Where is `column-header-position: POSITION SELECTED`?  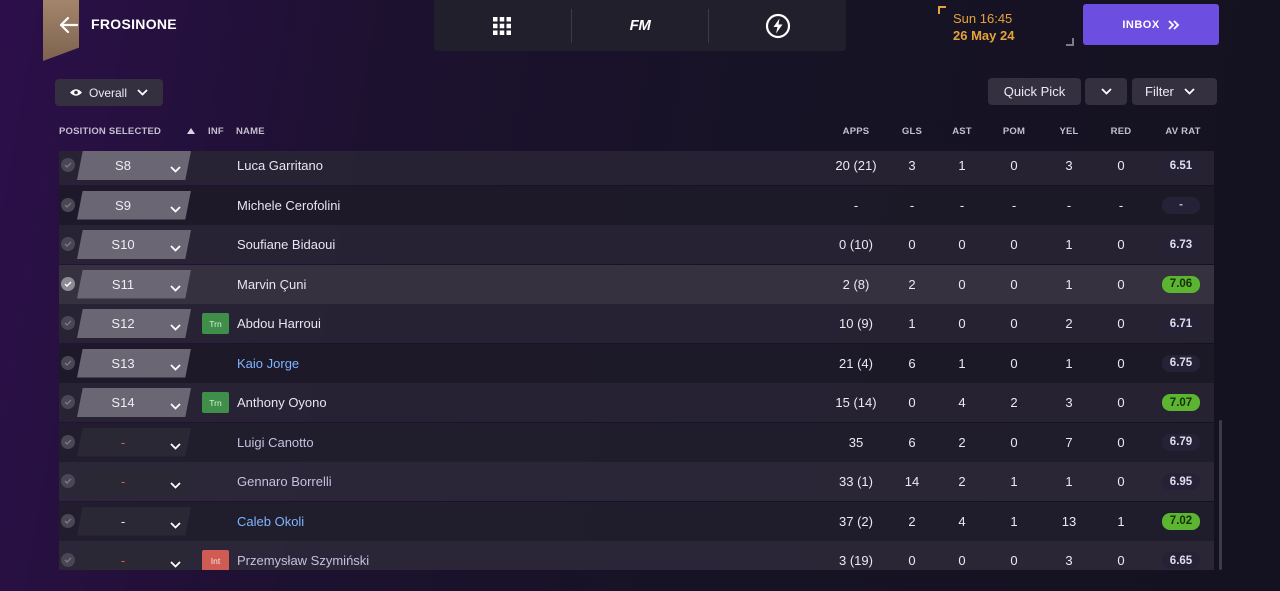
column-header-position: POSITION SELECTED is located at coordinates (110, 131).